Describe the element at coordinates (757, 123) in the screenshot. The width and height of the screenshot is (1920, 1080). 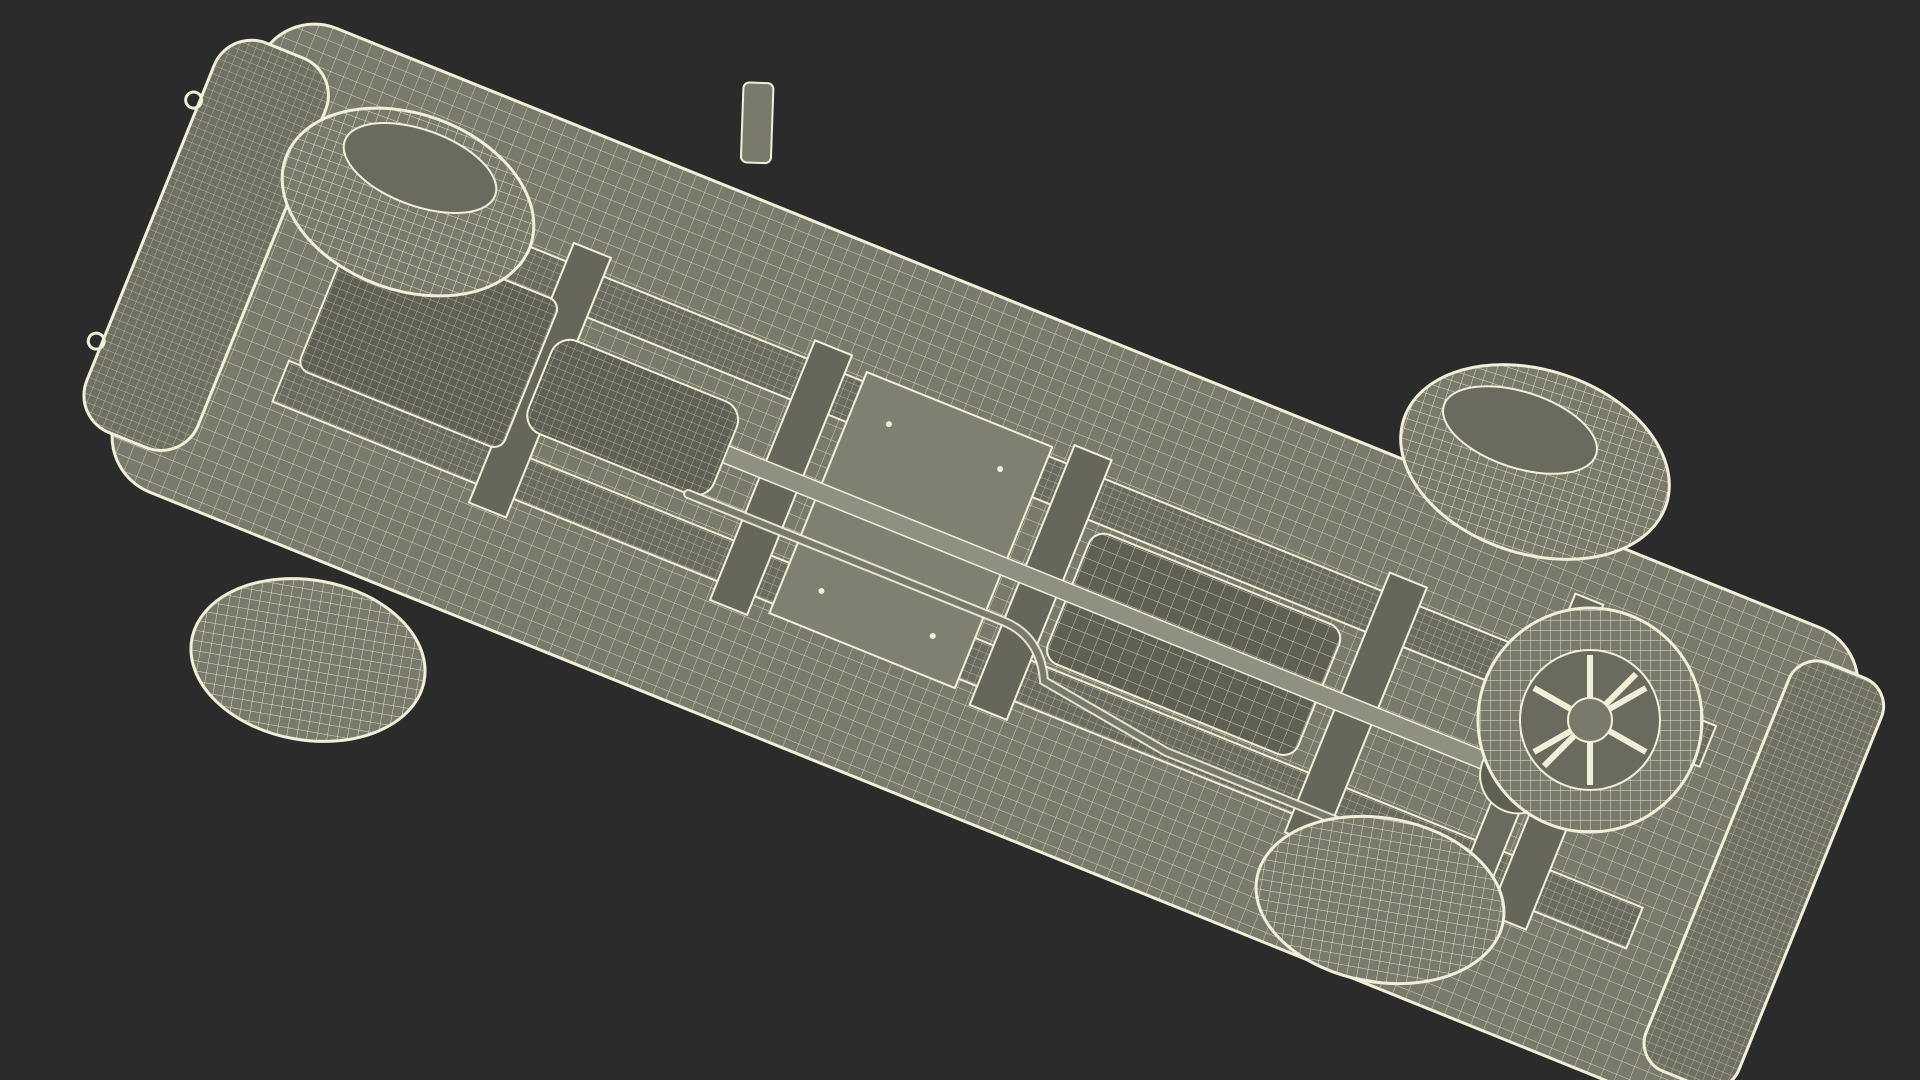
I see `side-mirror` at that location.